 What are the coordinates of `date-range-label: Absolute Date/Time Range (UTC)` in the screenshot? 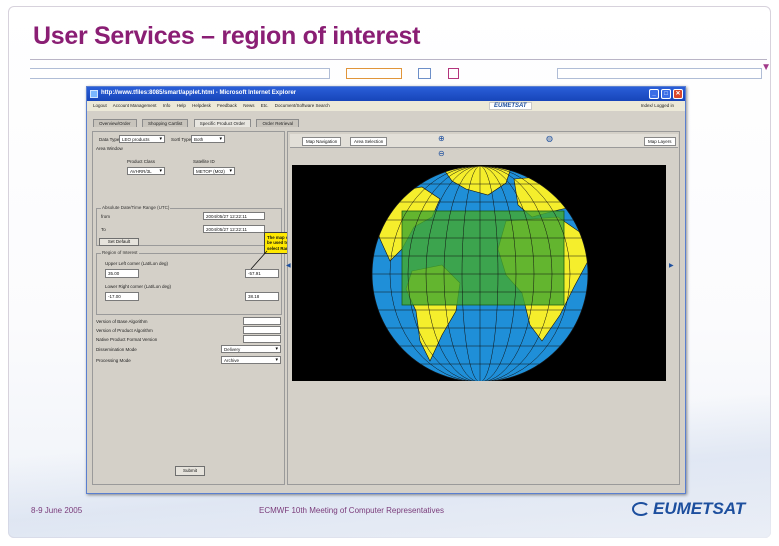 It's located at (136, 207).